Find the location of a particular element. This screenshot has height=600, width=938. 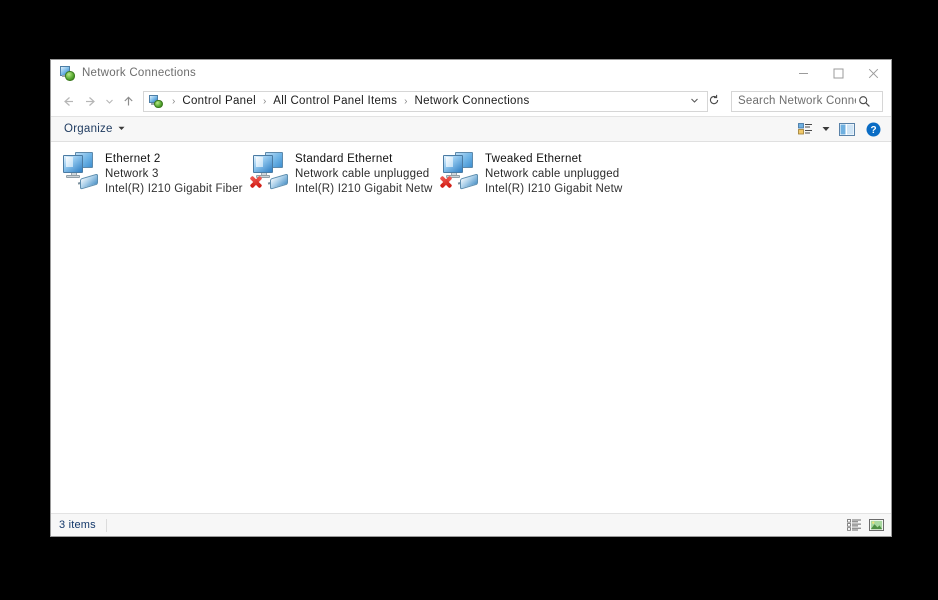

organize-label: Organize is located at coordinates (88, 129).